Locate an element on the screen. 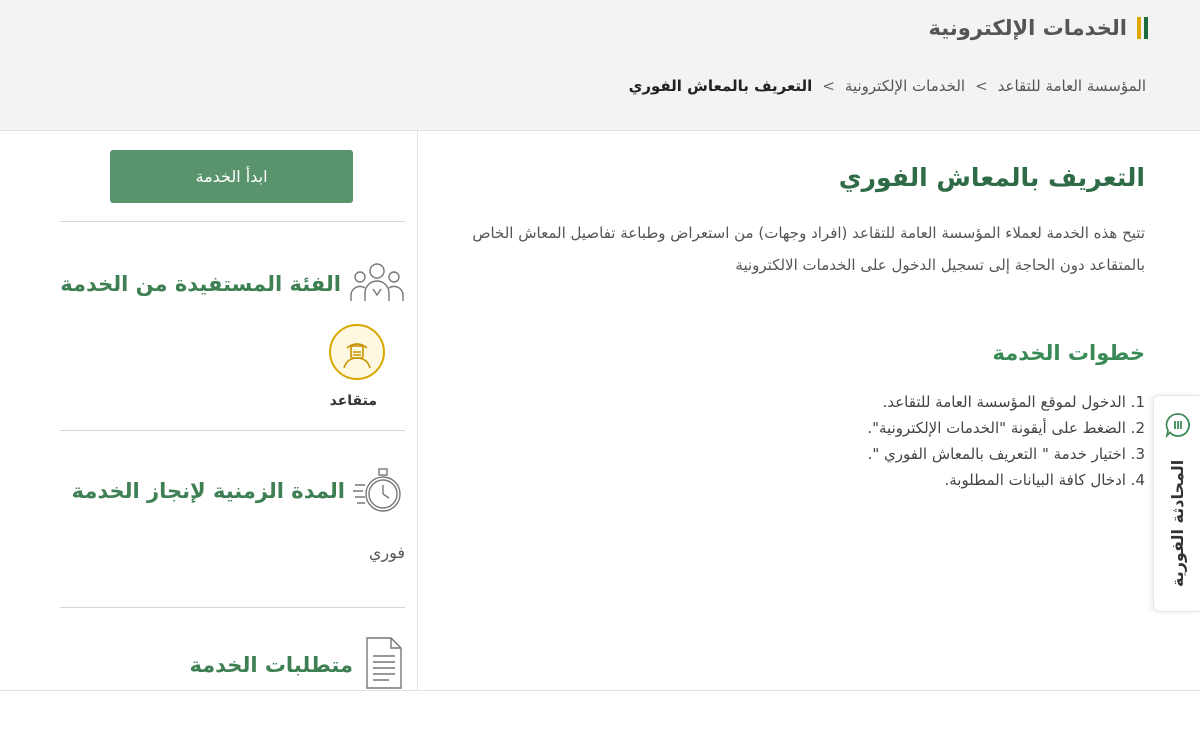 The height and width of the screenshot is (735, 1200). duration-title: المدة الزمنية لإنجاز الخدمة is located at coordinates (208, 491).